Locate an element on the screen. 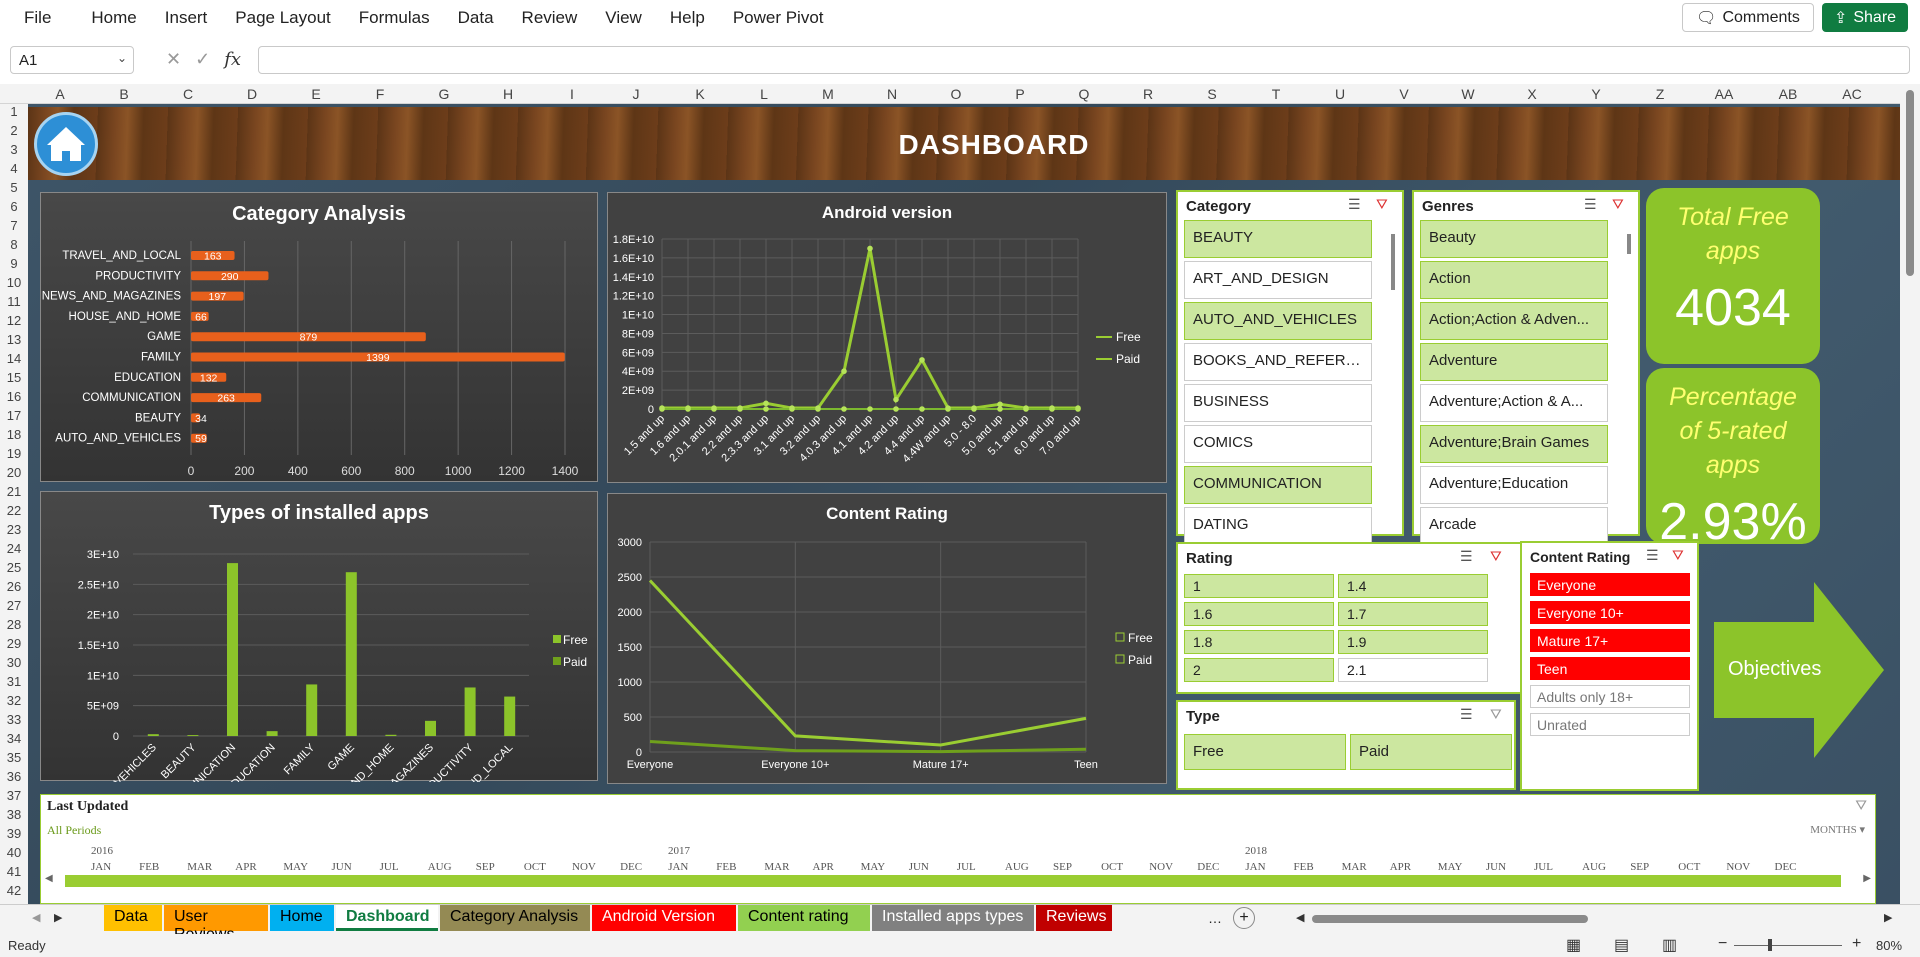 The width and height of the screenshot is (1920, 957). scroll-right-icon: ▶ is located at coordinates (1888, 917).